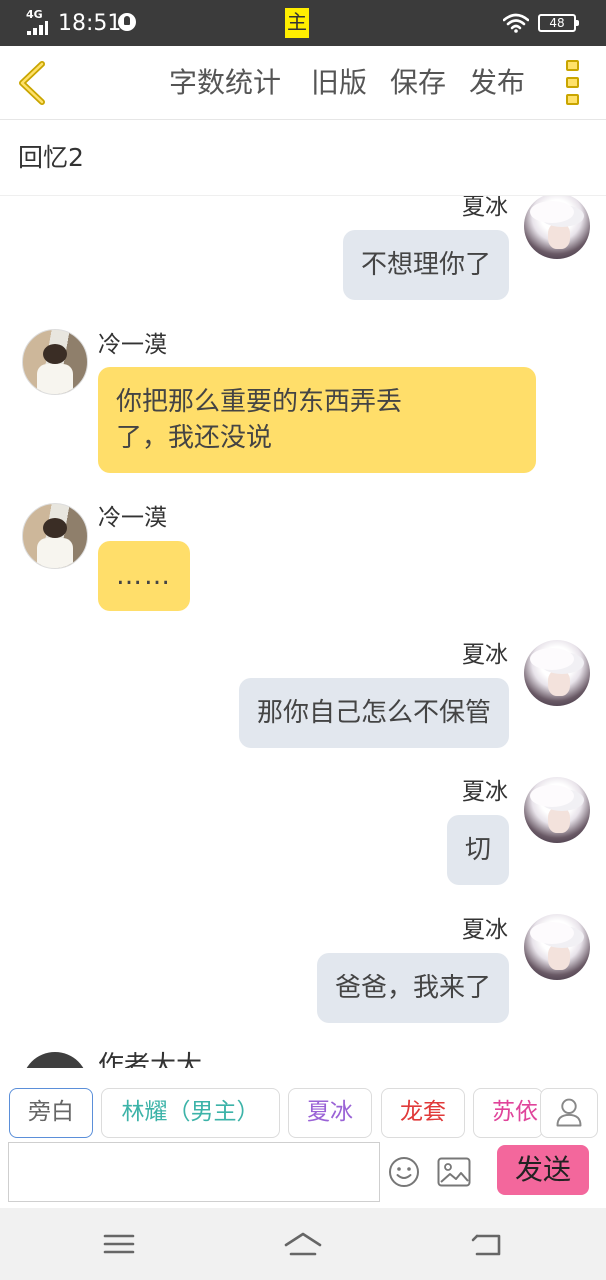 The width and height of the screenshot is (606, 1280). I want to click on title-bar: 回忆2, so click(303, 158).